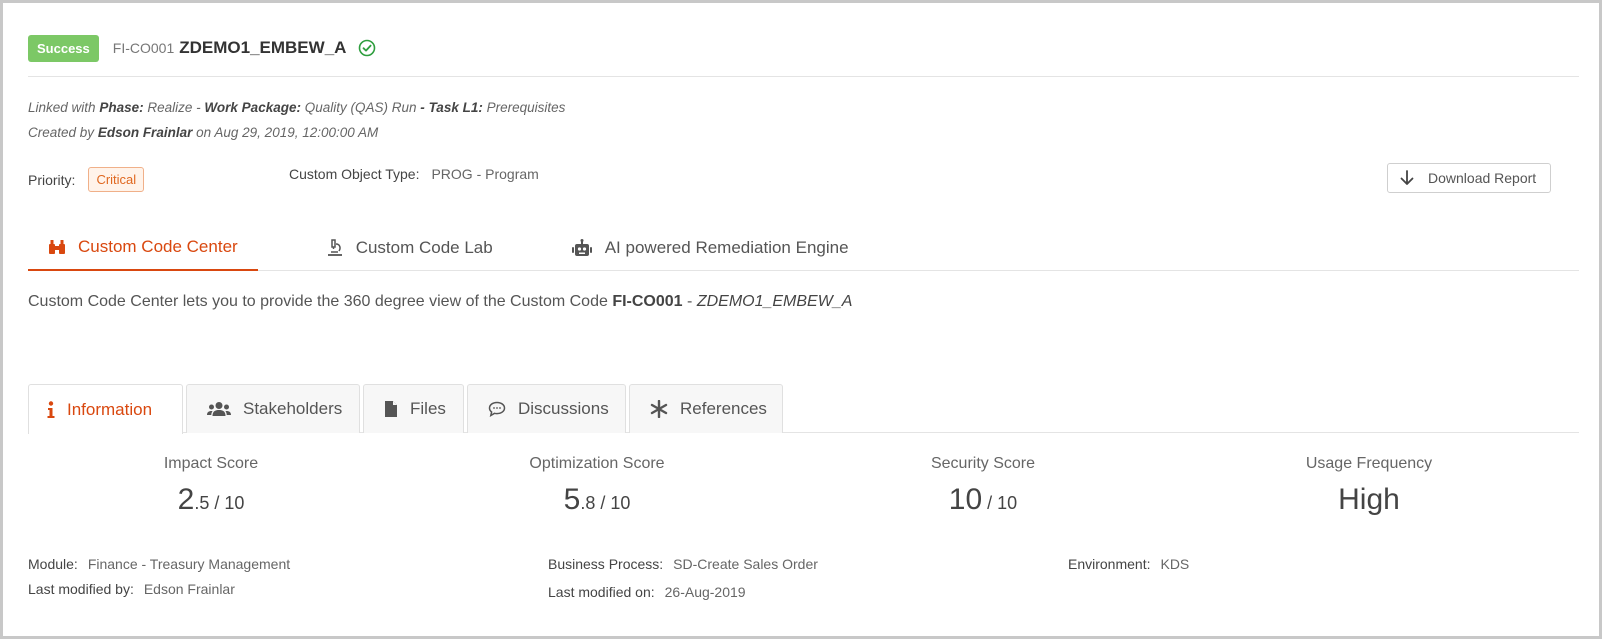 This screenshot has width=1602, height=639. What do you see at coordinates (428, 408) in the screenshot?
I see `tab-label: Files` at bounding box center [428, 408].